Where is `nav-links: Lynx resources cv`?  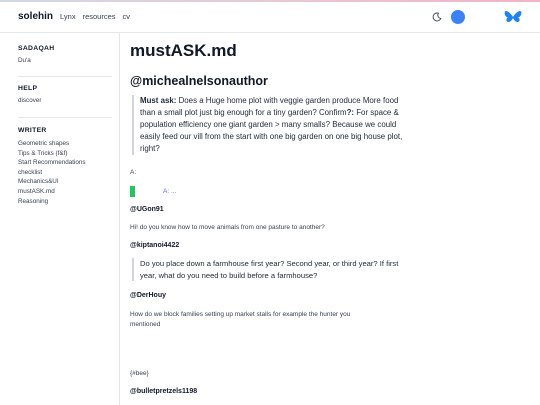 nav-links: Lynx resources cv is located at coordinates (95, 16).